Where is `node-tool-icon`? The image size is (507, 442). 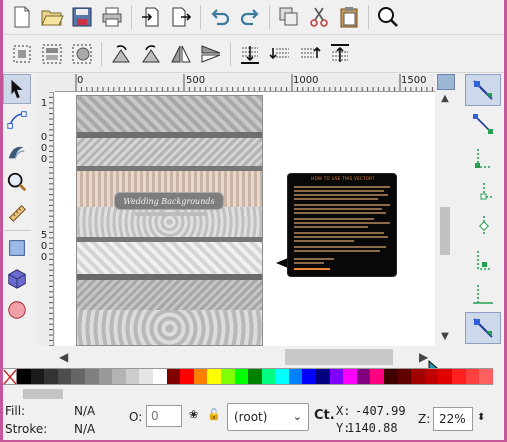 node-tool-icon is located at coordinates (17, 120).